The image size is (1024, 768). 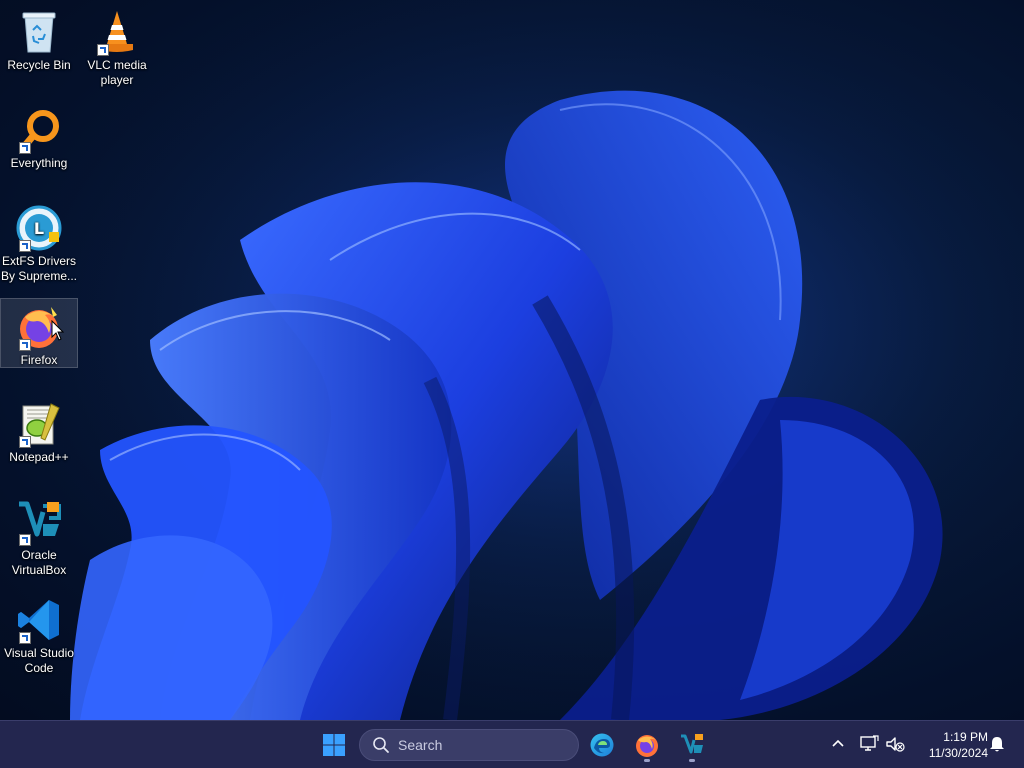 What do you see at coordinates (39, 333) in the screenshot?
I see `desktop-icon-firefox: Firefox` at bounding box center [39, 333].